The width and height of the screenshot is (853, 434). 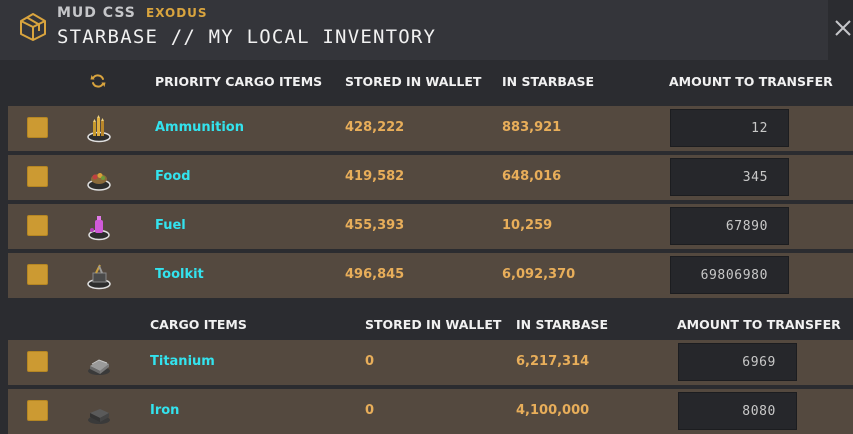 What do you see at coordinates (430, 362) in the screenshot?
I see `table-row: Titanium 0 6,217,314 6969` at bounding box center [430, 362].